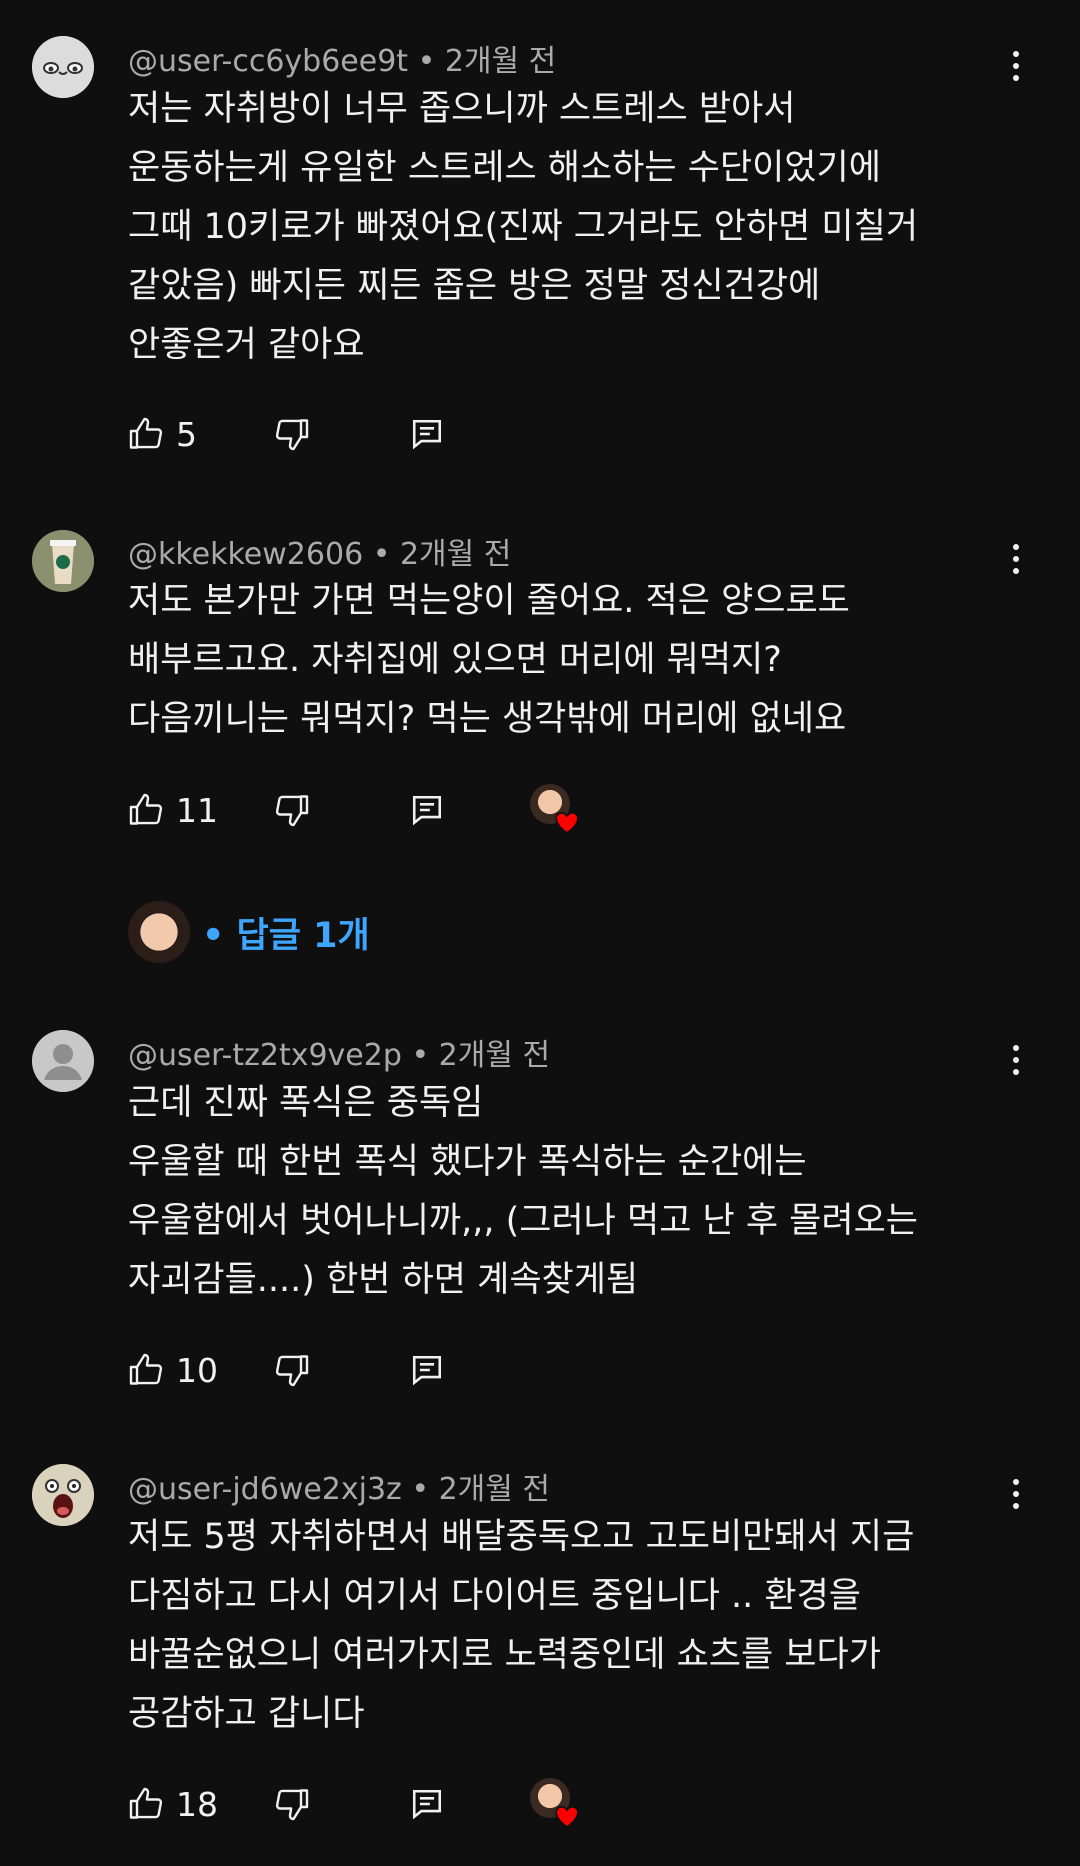 This screenshot has width=1080, height=1866. Describe the element at coordinates (173, 1804) in the screenshot. I see `like-button: 18` at that location.